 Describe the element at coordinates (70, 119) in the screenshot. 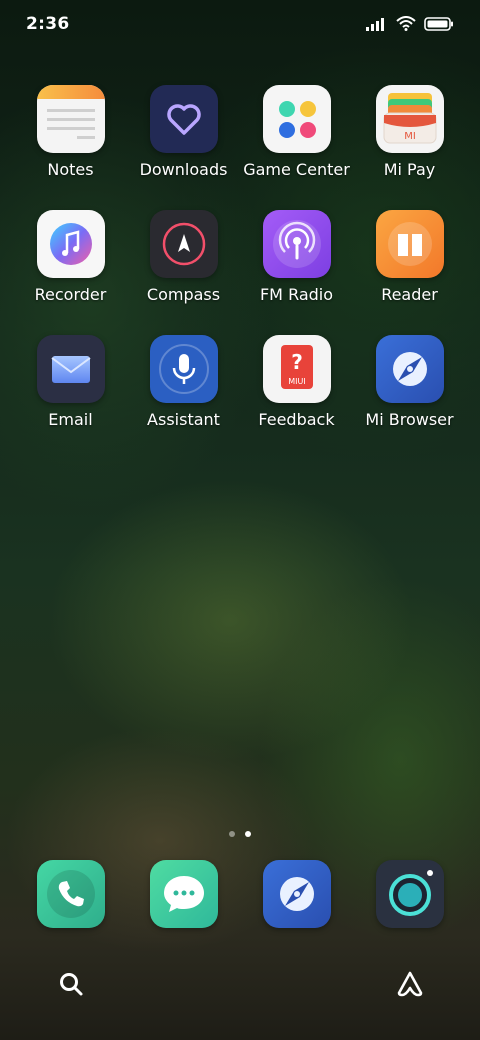

I see `notes-icon` at that location.